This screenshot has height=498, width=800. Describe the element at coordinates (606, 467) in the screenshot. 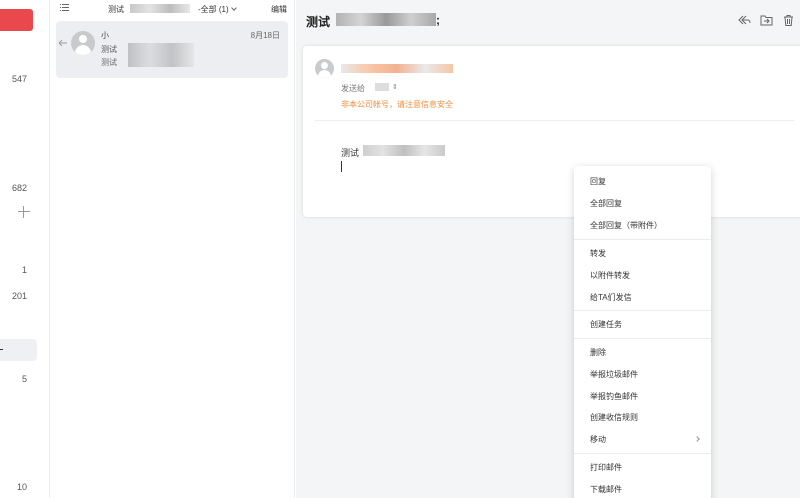

I see `menu-item-print: 打印邮件` at that location.